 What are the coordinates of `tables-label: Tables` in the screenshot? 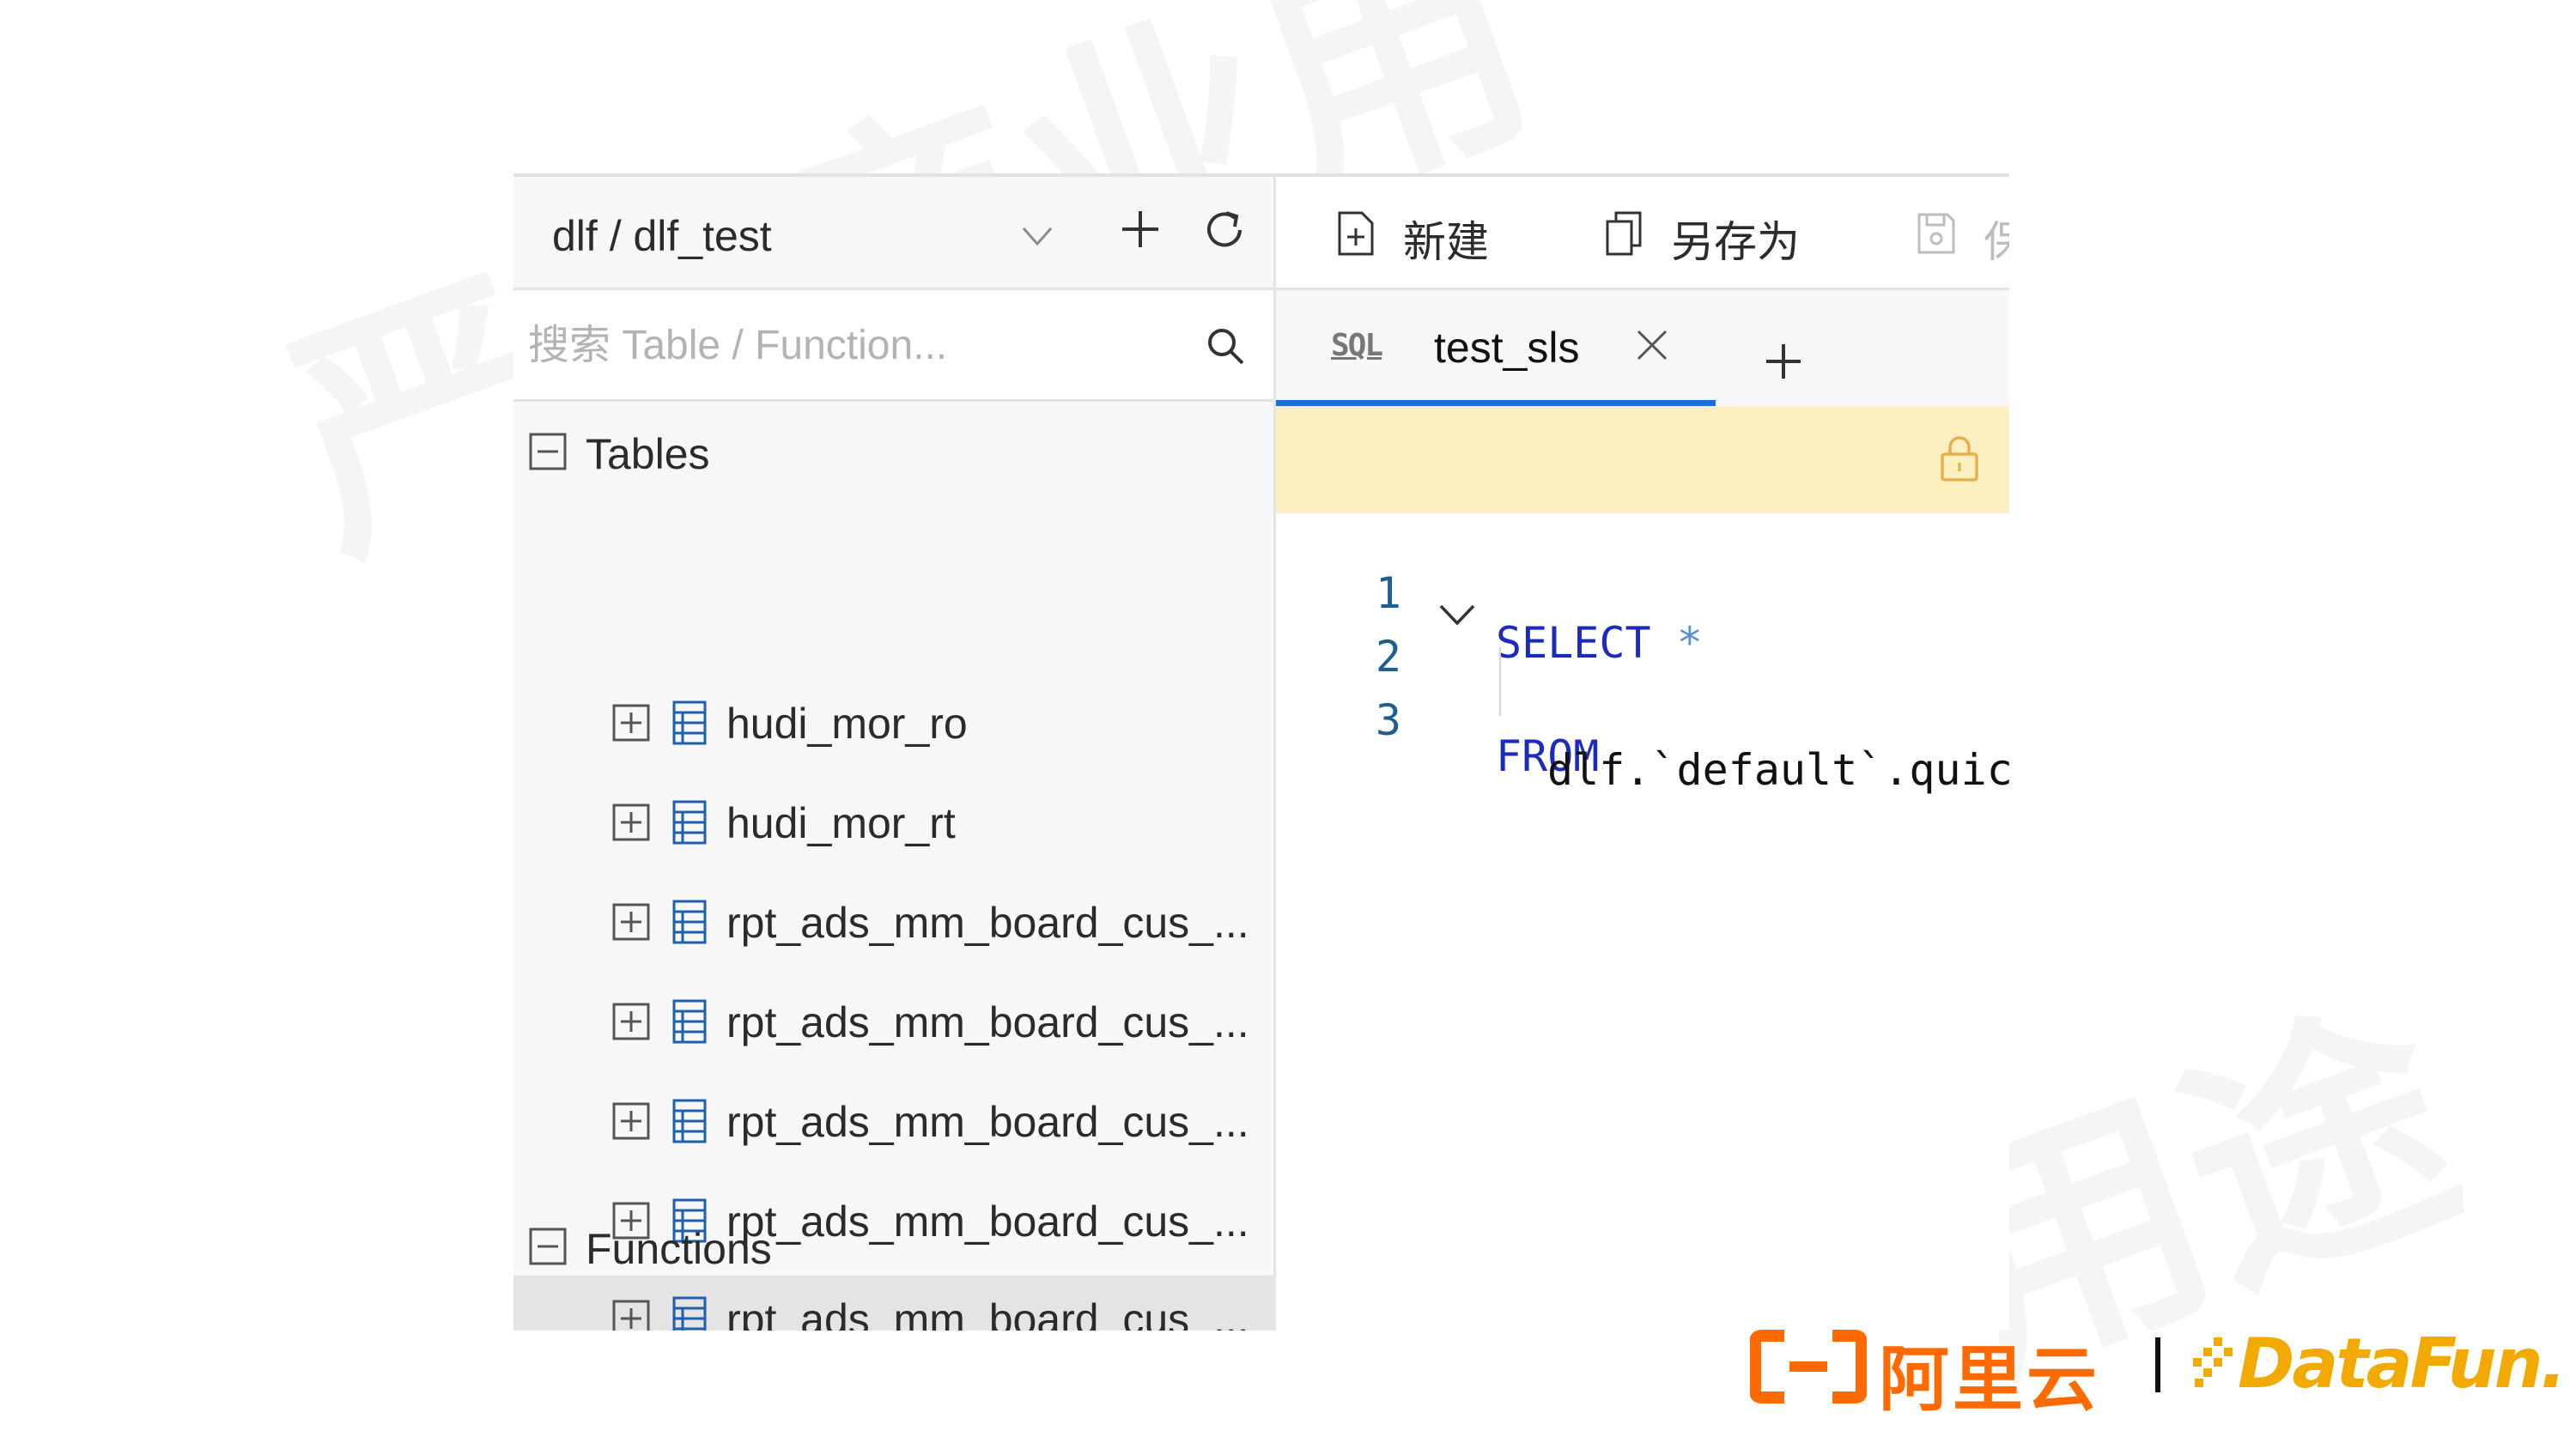 It's located at (648, 454).